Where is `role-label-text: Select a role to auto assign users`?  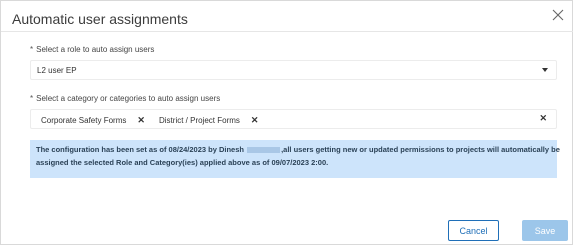 role-label-text: Select a role to auto assign users is located at coordinates (95, 49).